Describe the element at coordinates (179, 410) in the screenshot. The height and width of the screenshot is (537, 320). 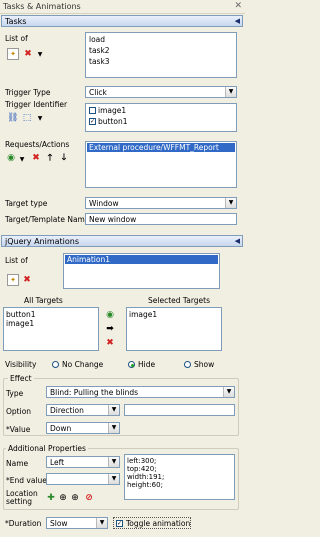
I see `effect-option-input` at that location.